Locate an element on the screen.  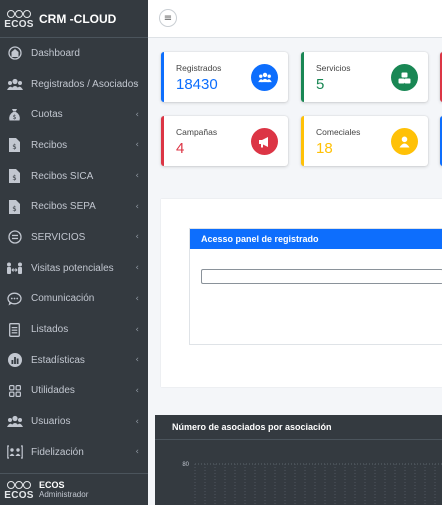
sidebar-item-comunicacion: Comunicación ‹ is located at coordinates (74, 299).